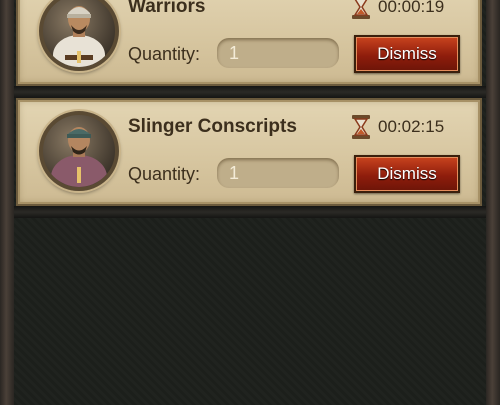 The height and width of the screenshot is (405, 500). What do you see at coordinates (7, 202) in the screenshot?
I see `frame-left` at bounding box center [7, 202].